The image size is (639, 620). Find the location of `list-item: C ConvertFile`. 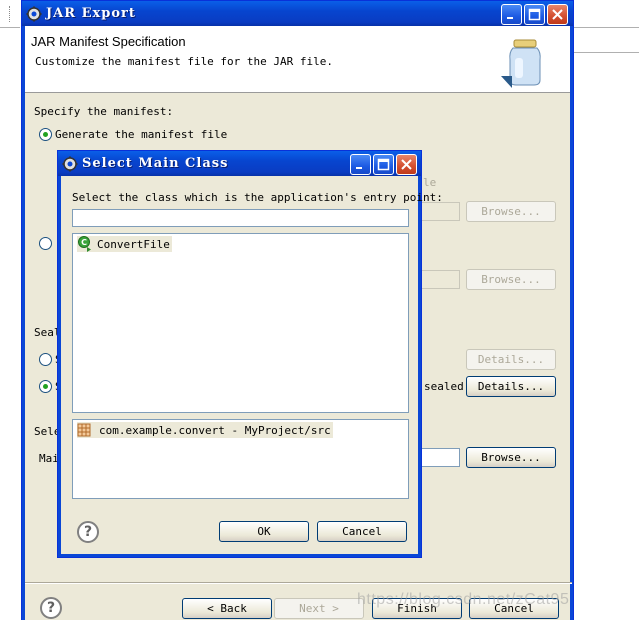

list-item: C ConvertFile is located at coordinates (124, 244).